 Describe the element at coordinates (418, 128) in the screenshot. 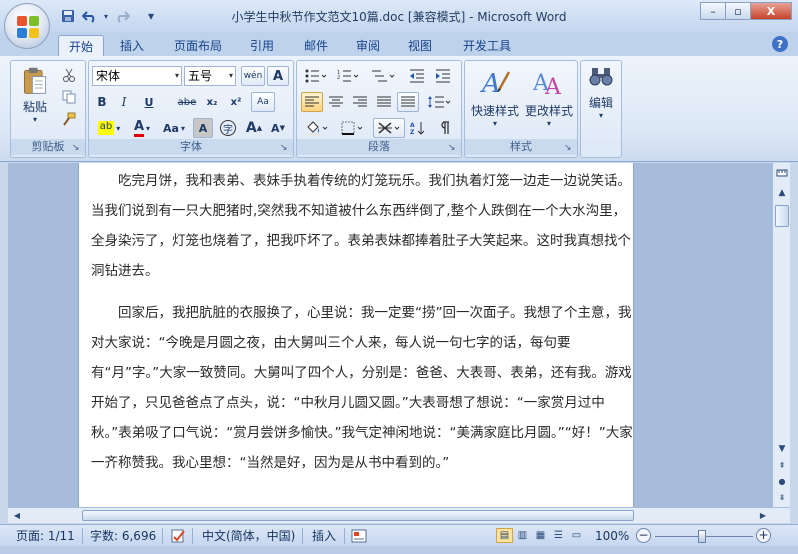

I see `sort-button: AZ` at that location.